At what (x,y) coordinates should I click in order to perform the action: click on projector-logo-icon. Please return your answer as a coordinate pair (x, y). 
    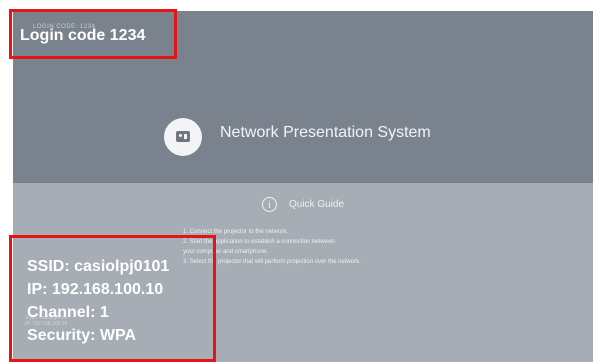
    Looking at the image, I should click on (183, 137).